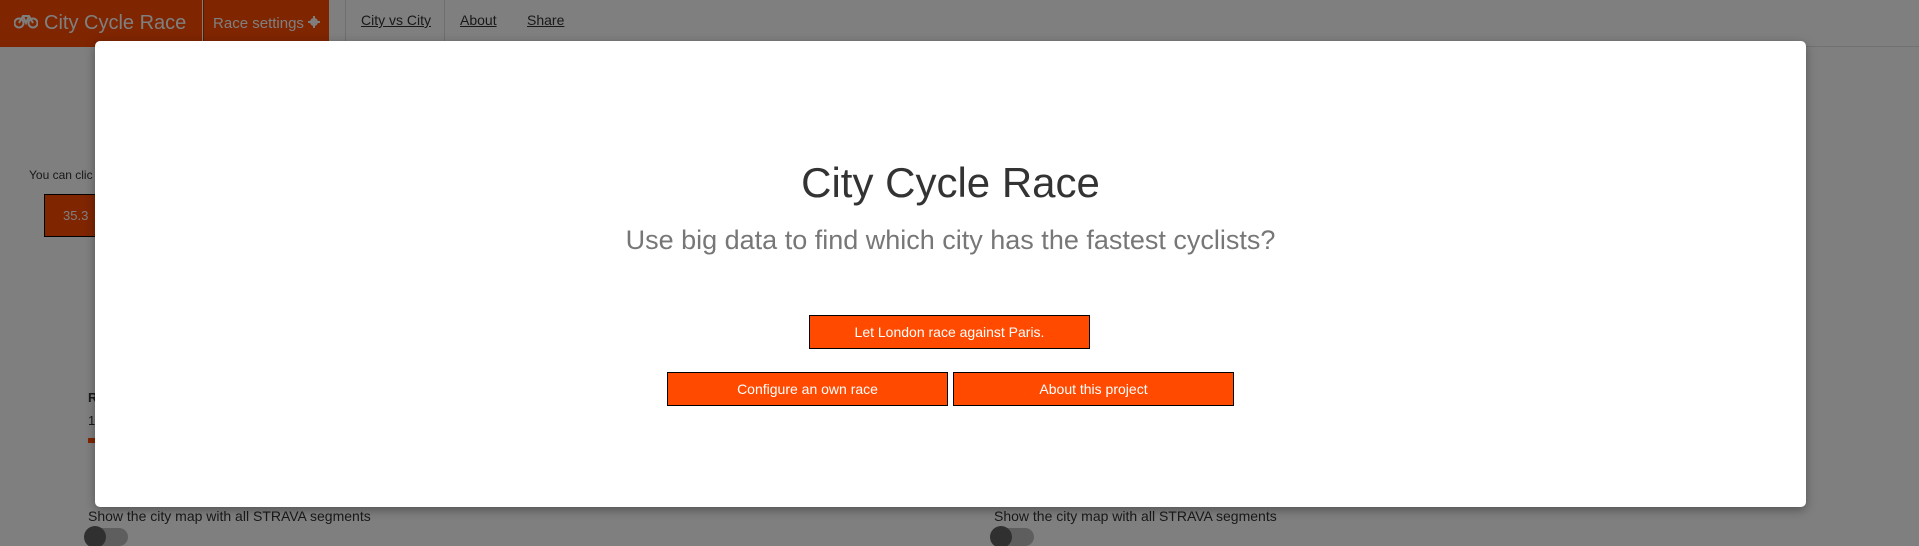 This screenshot has height=546, width=1919. Describe the element at coordinates (950, 182) in the screenshot. I see `modal-title: City Cycle Race` at that location.